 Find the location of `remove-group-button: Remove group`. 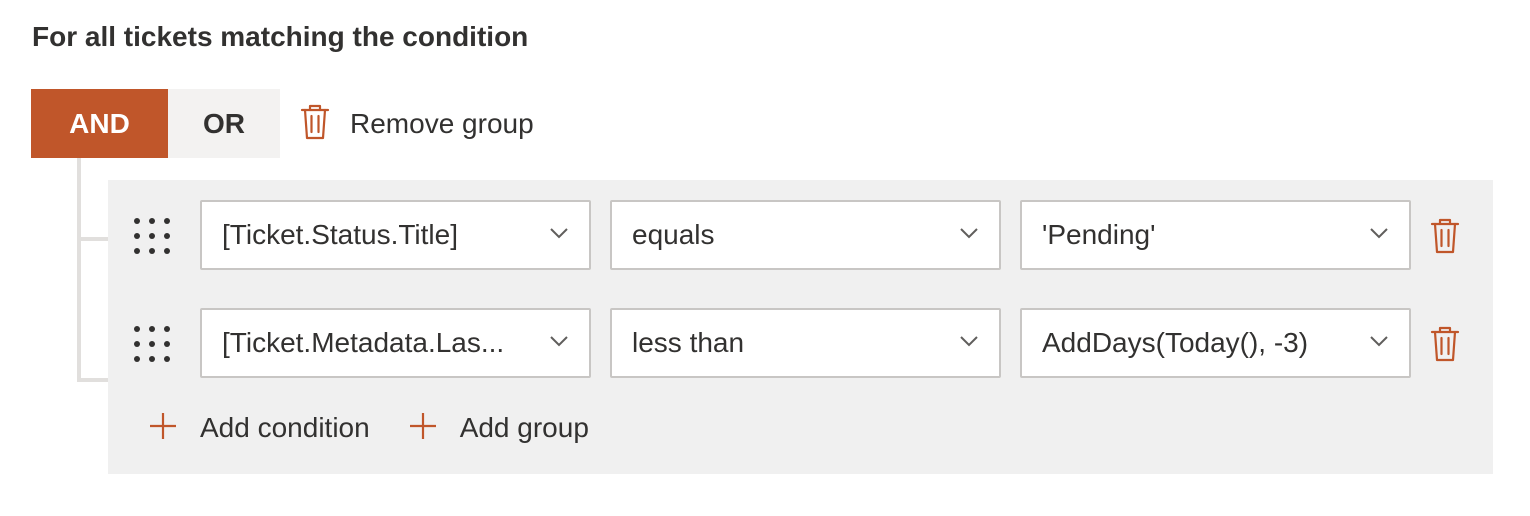

remove-group-button: Remove group is located at coordinates (417, 124).